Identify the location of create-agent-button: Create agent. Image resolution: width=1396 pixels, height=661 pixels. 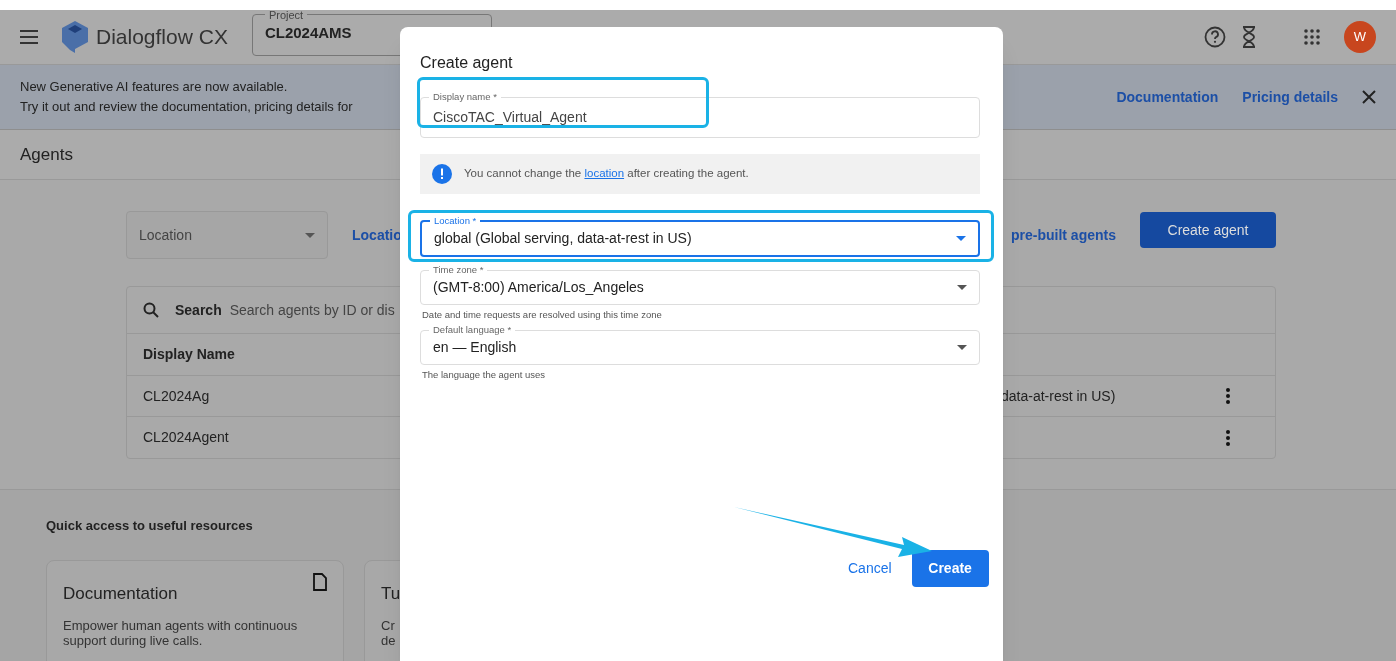
(1208, 230).